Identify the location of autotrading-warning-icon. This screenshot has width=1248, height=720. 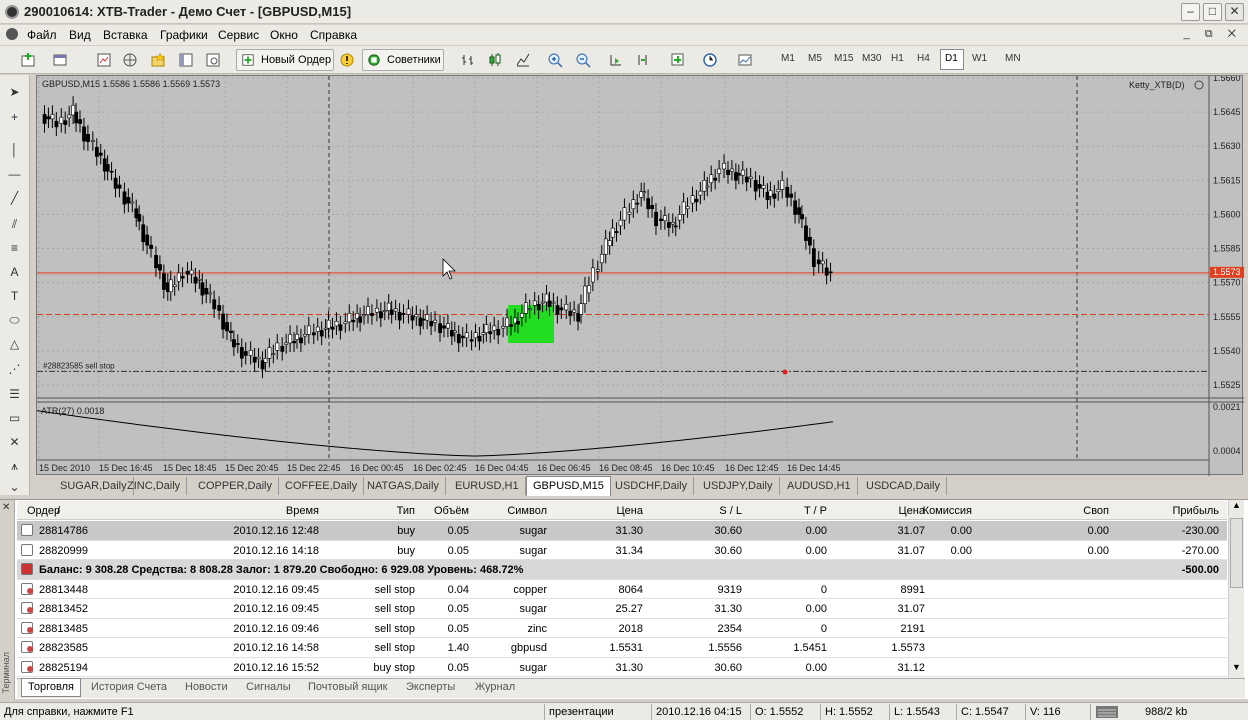
(347, 60).